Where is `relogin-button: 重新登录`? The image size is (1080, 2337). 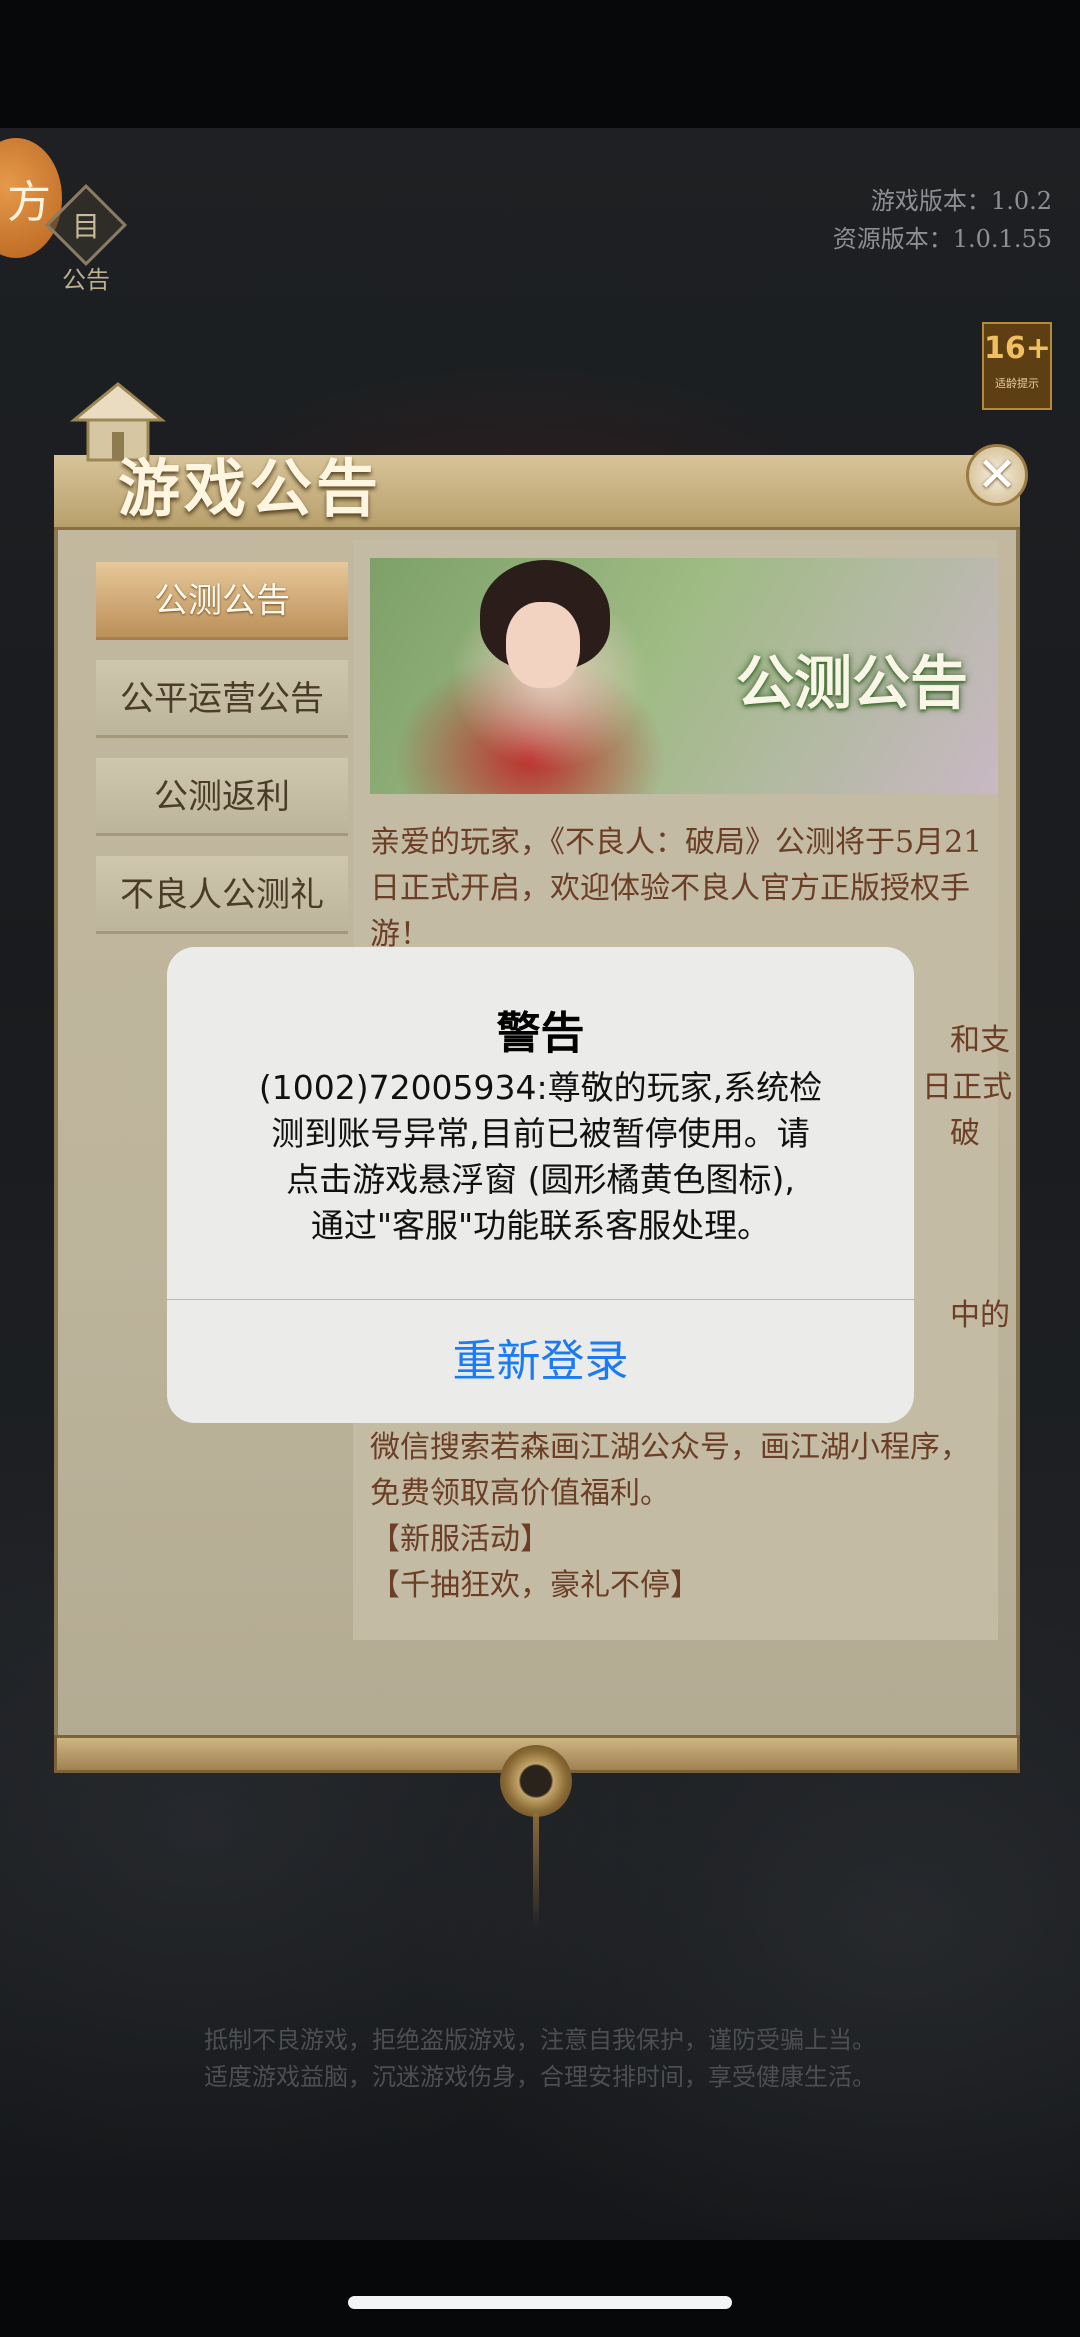 relogin-button: 重新登录 is located at coordinates (540, 1361).